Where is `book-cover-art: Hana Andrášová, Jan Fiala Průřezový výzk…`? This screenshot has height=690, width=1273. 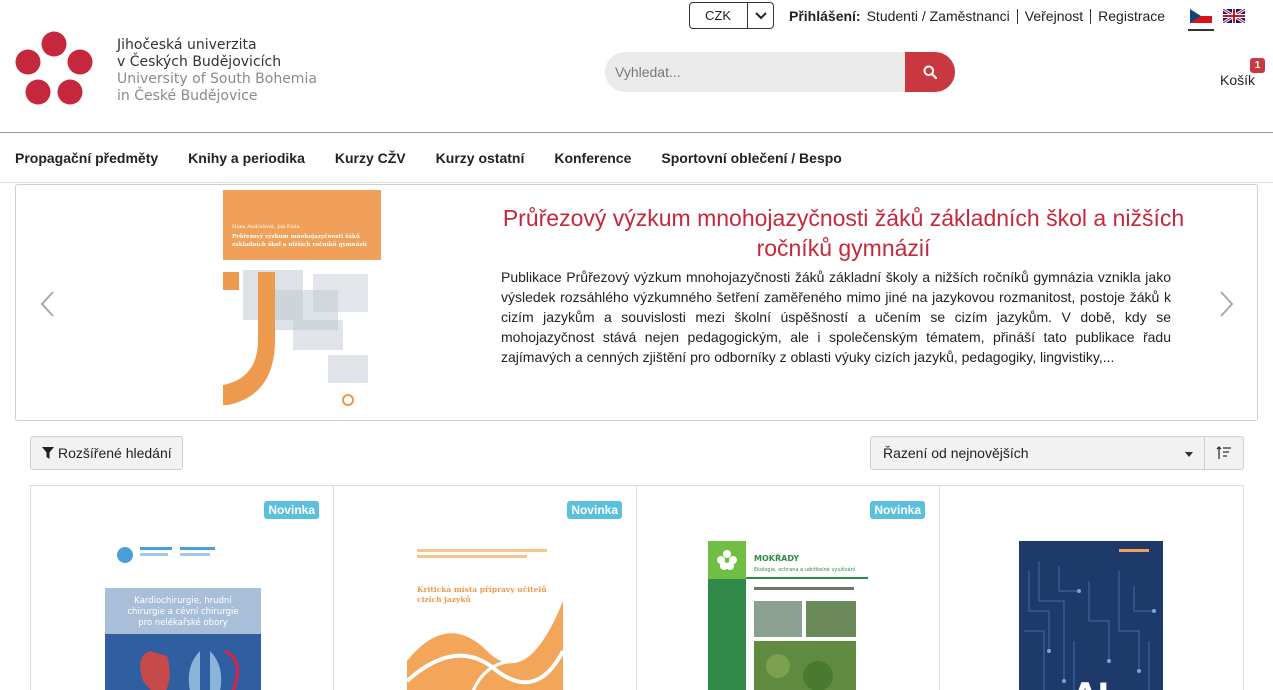
book-cover-art: Hana Andrášová, Jan Fiala Průřezový výzk… is located at coordinates (302, 298).